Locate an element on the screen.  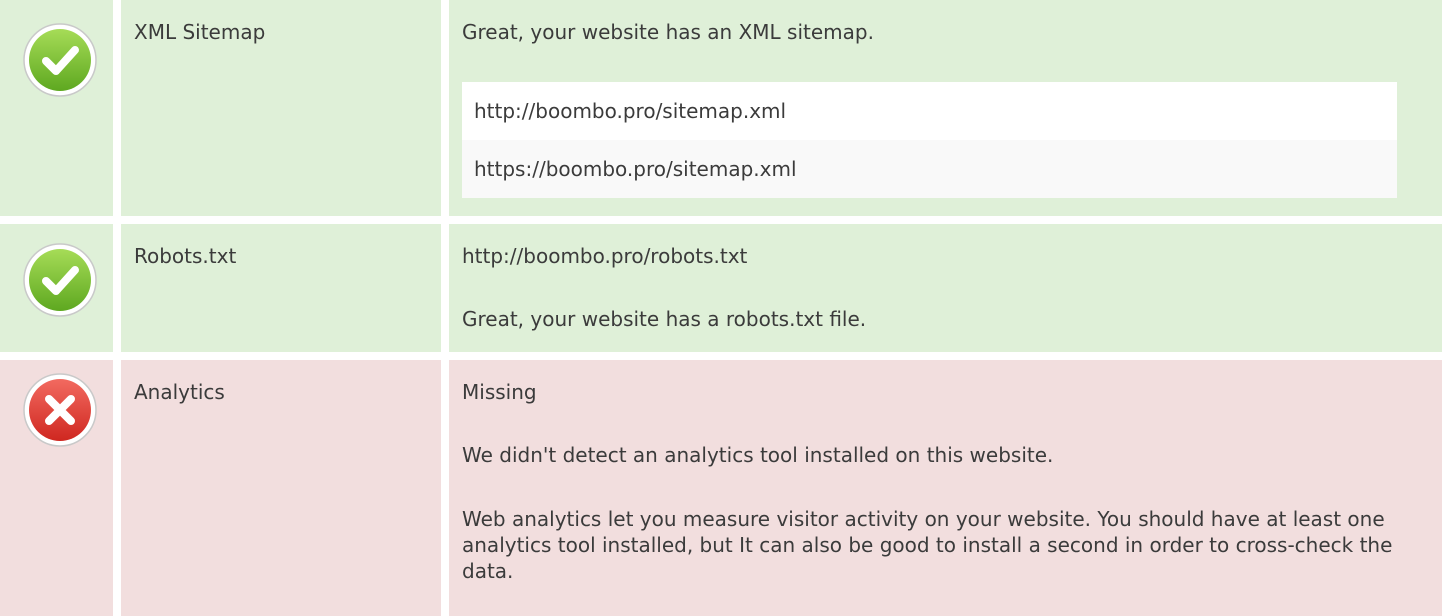
robots-url: http://boombo.pro/robots.txt is located at coordinates (605, 256).